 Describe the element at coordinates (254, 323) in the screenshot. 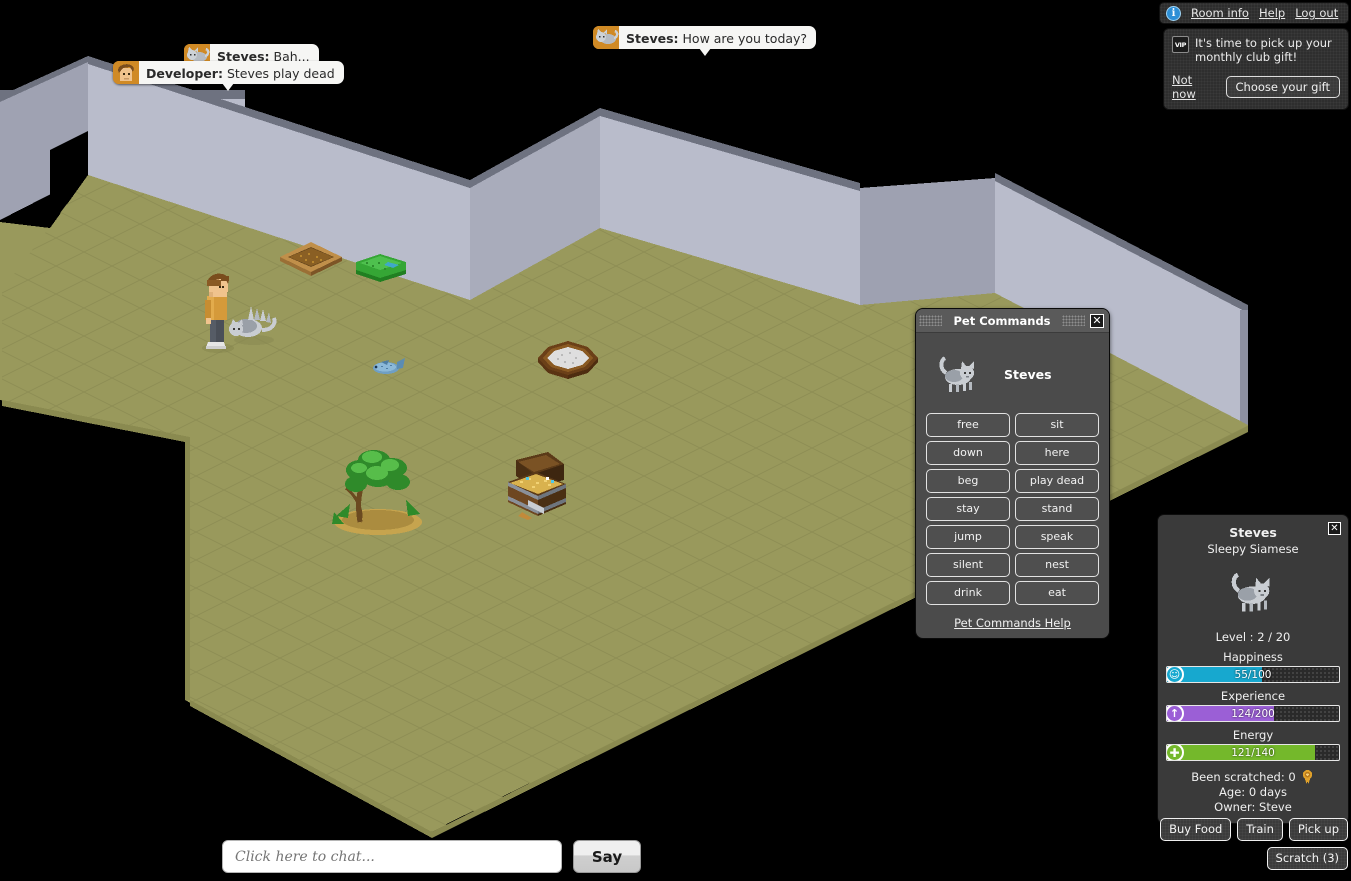

I see `pet-cat-play-dead` at that location.